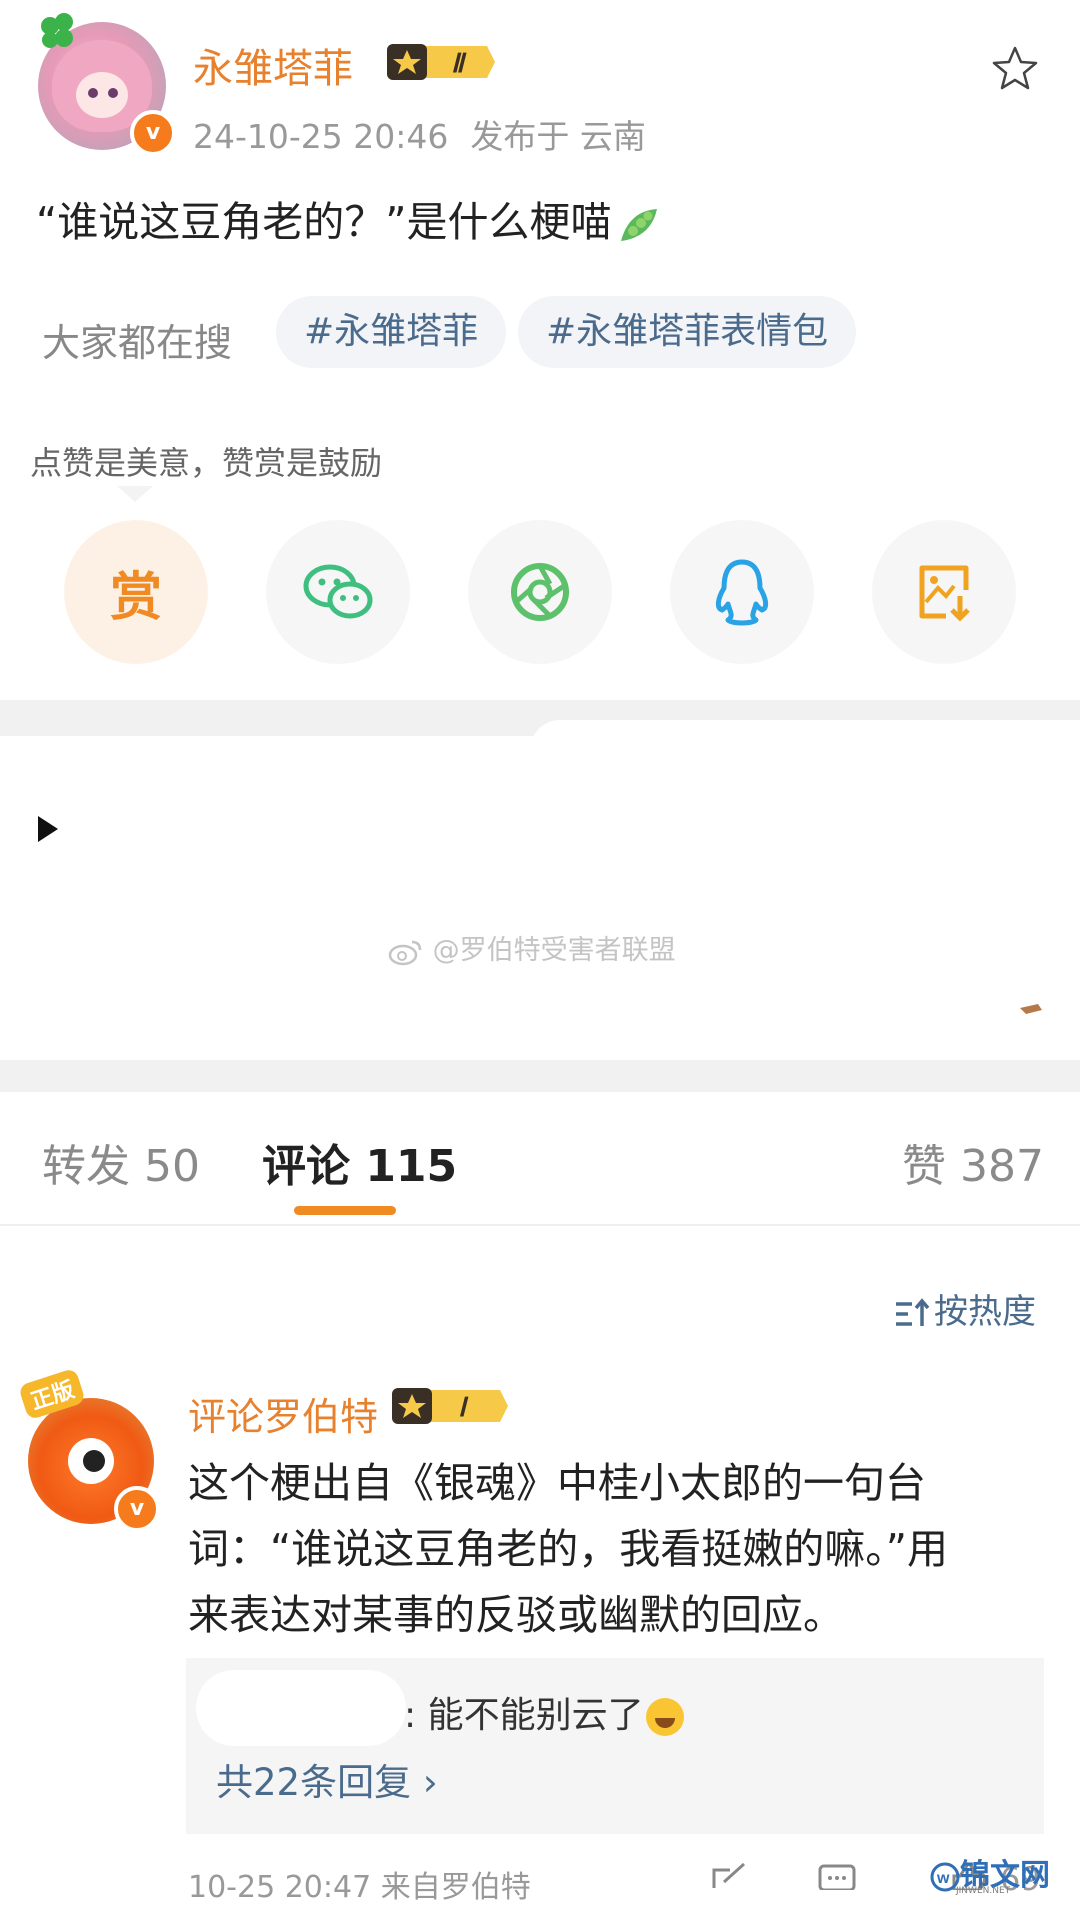 This screenshot has width=1080, height=1906. What do you see at coordinates (838, 1876) in the screenshot?
I see `comment-icon` at bounding box center [838, 1876].